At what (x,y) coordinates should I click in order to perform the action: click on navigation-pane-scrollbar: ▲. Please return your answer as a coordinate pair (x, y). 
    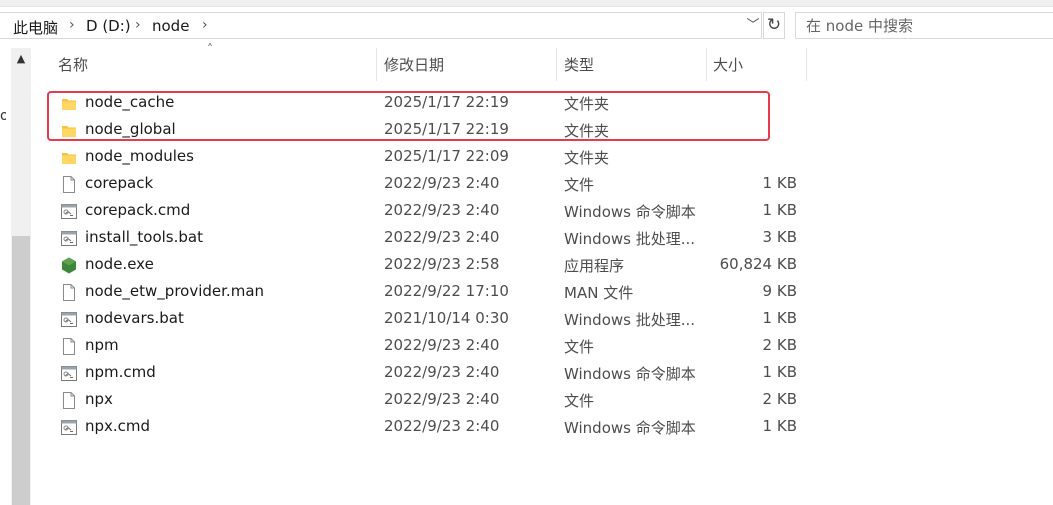
    Looking at the image, I should click on (21, 276).